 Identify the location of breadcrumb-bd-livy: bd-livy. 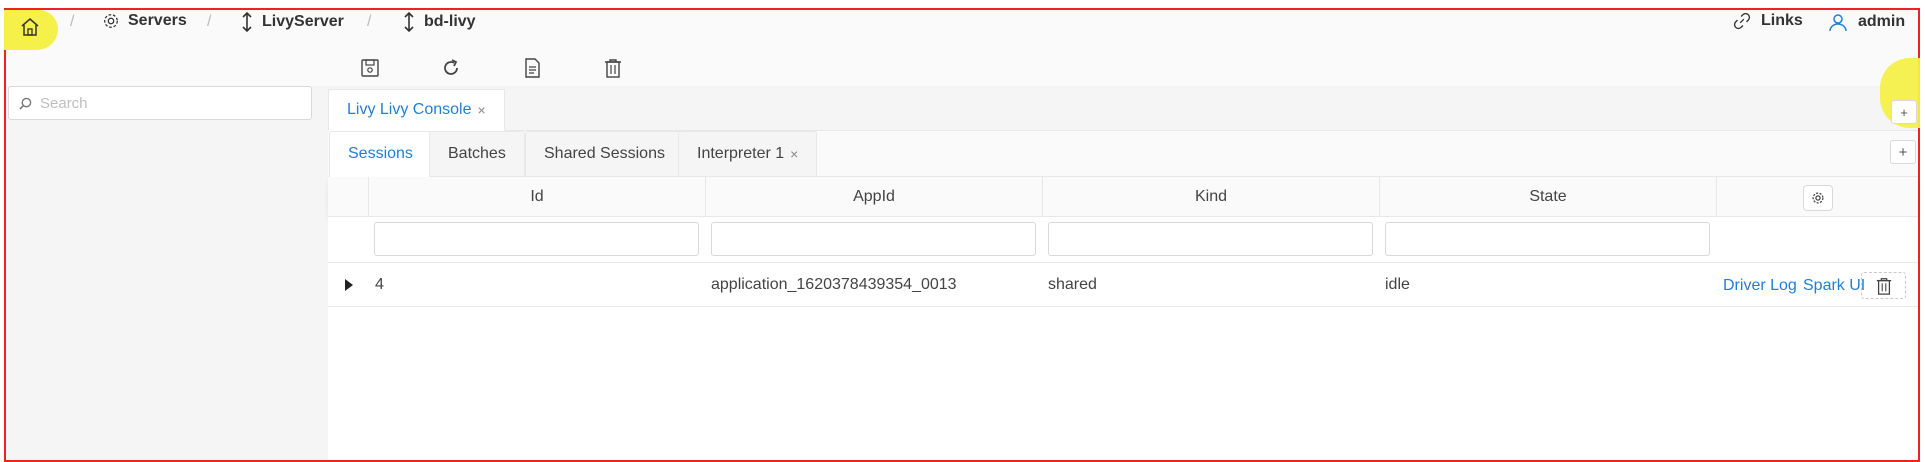
(439, 22).